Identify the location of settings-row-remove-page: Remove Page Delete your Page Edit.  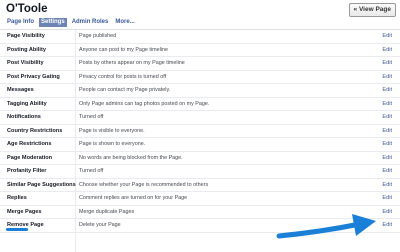
(200, 226).